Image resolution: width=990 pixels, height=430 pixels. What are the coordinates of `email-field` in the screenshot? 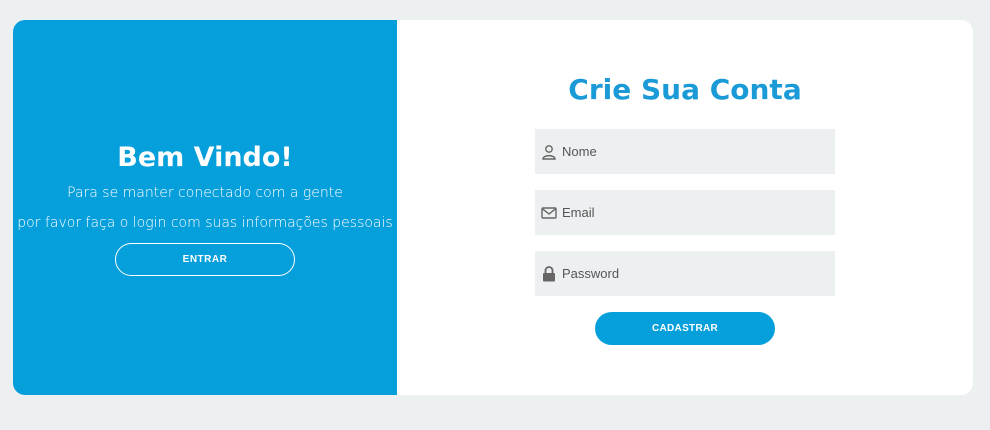 It's located at (685, 212).